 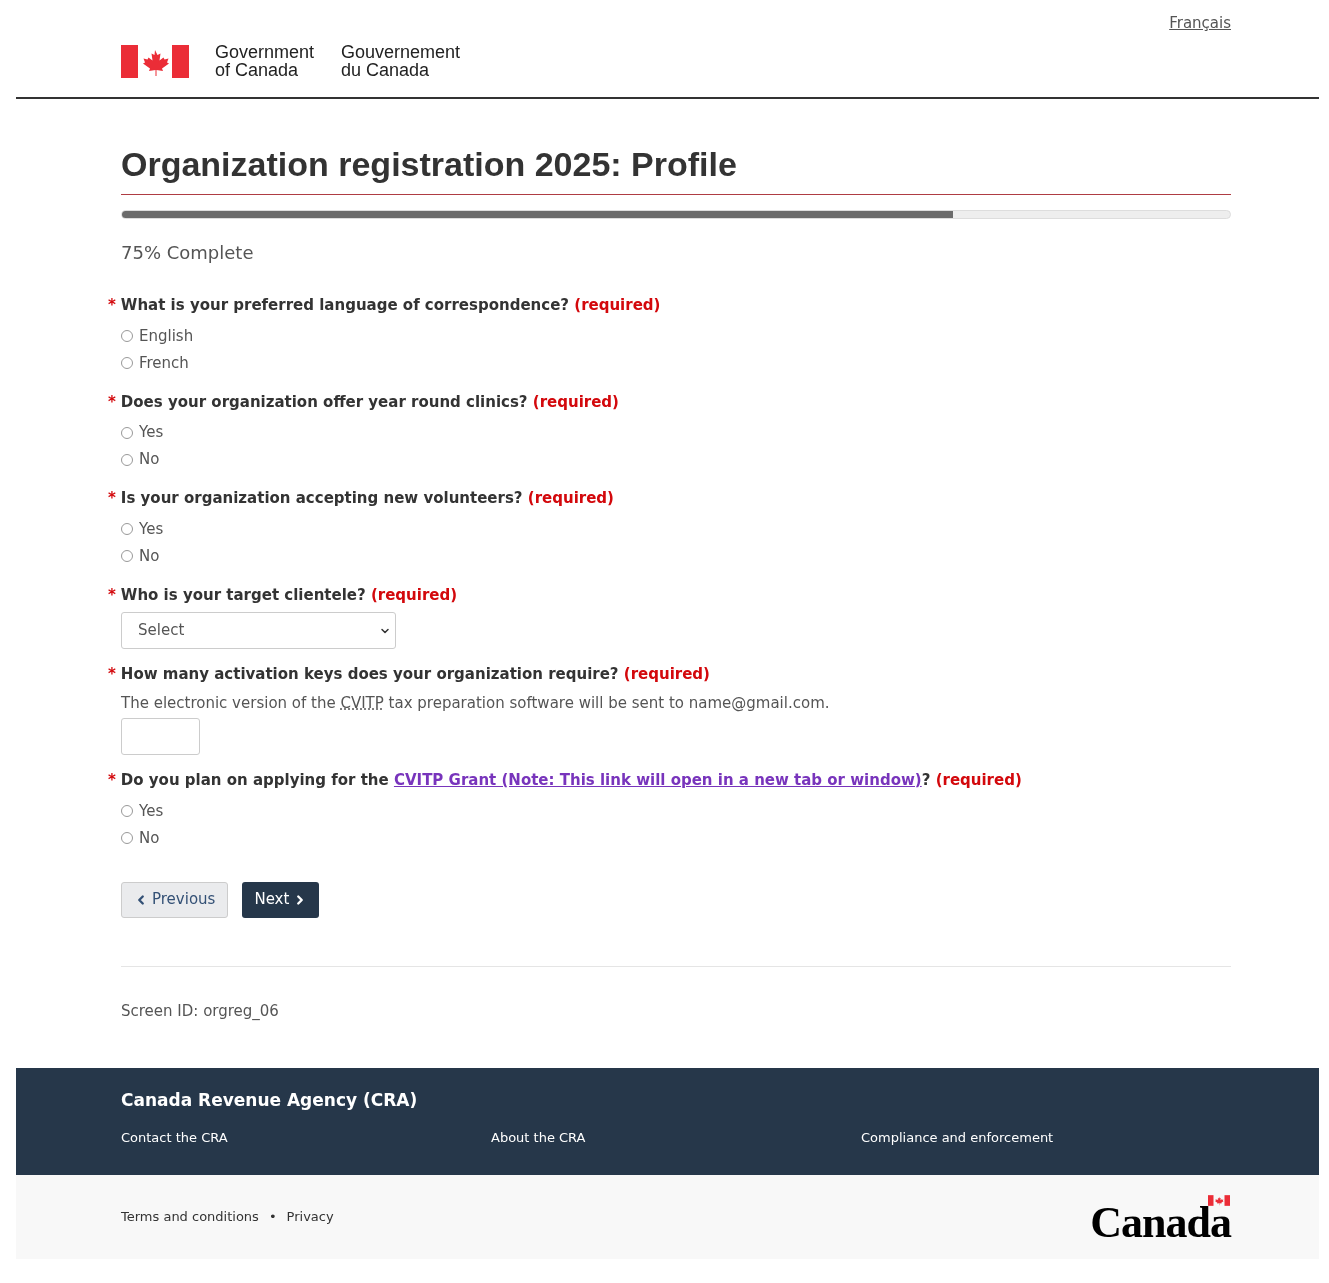 I want to click on footer-link: Contact the CRA, so click(x=306, y=1137).